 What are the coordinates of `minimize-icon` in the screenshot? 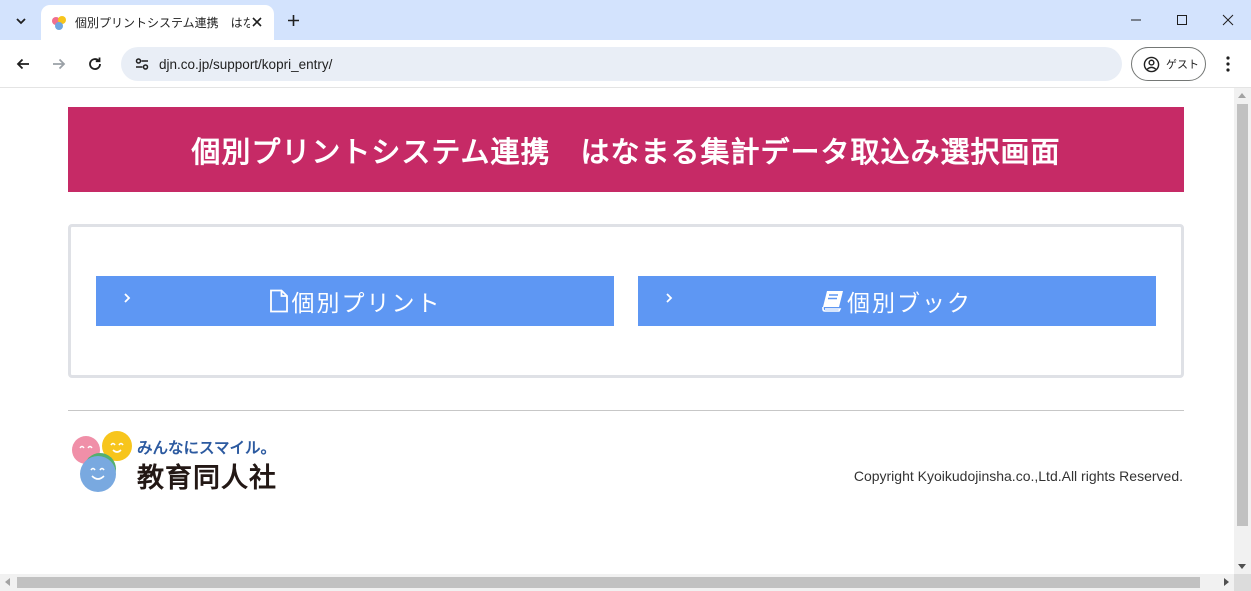 It's located at (1136, 20).